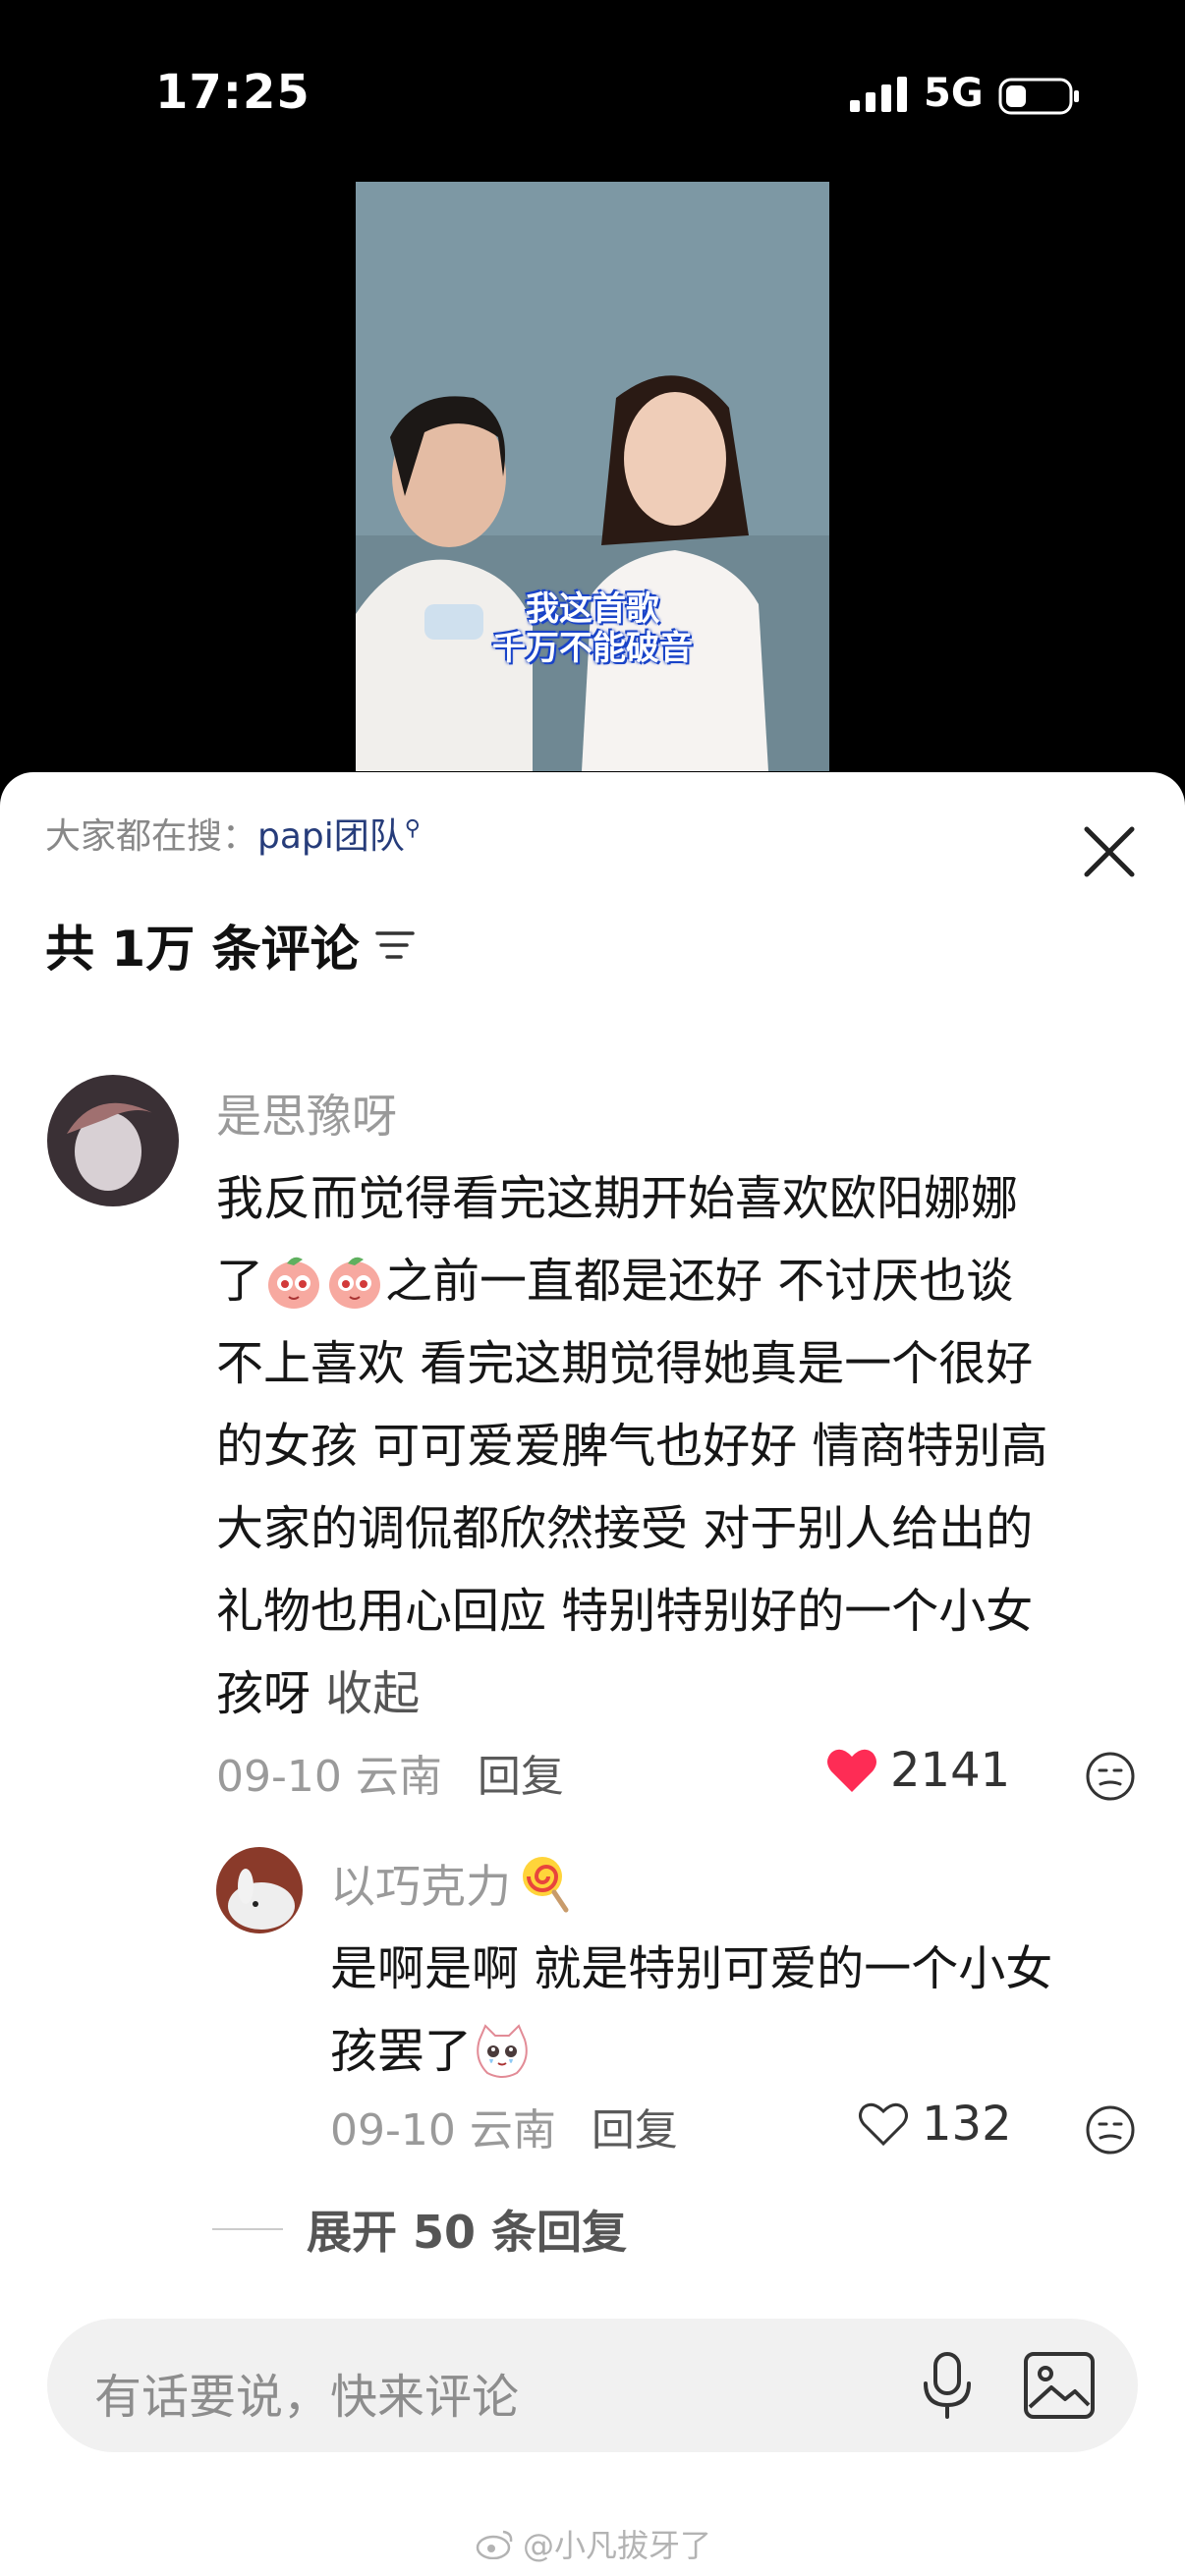  Describe the element at coordinates (967, 2124) in the screenshot. I see `like-count: 132` at that location.